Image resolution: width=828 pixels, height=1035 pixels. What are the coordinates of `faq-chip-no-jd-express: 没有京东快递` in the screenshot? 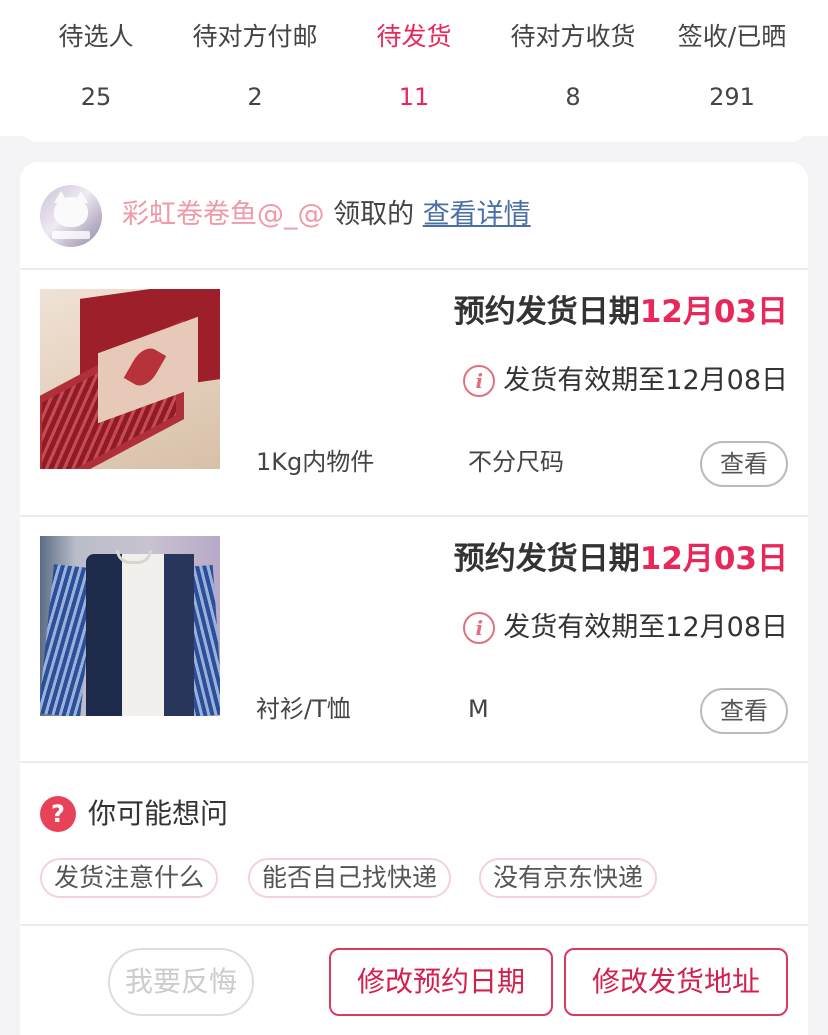 It's located at (568, 878).